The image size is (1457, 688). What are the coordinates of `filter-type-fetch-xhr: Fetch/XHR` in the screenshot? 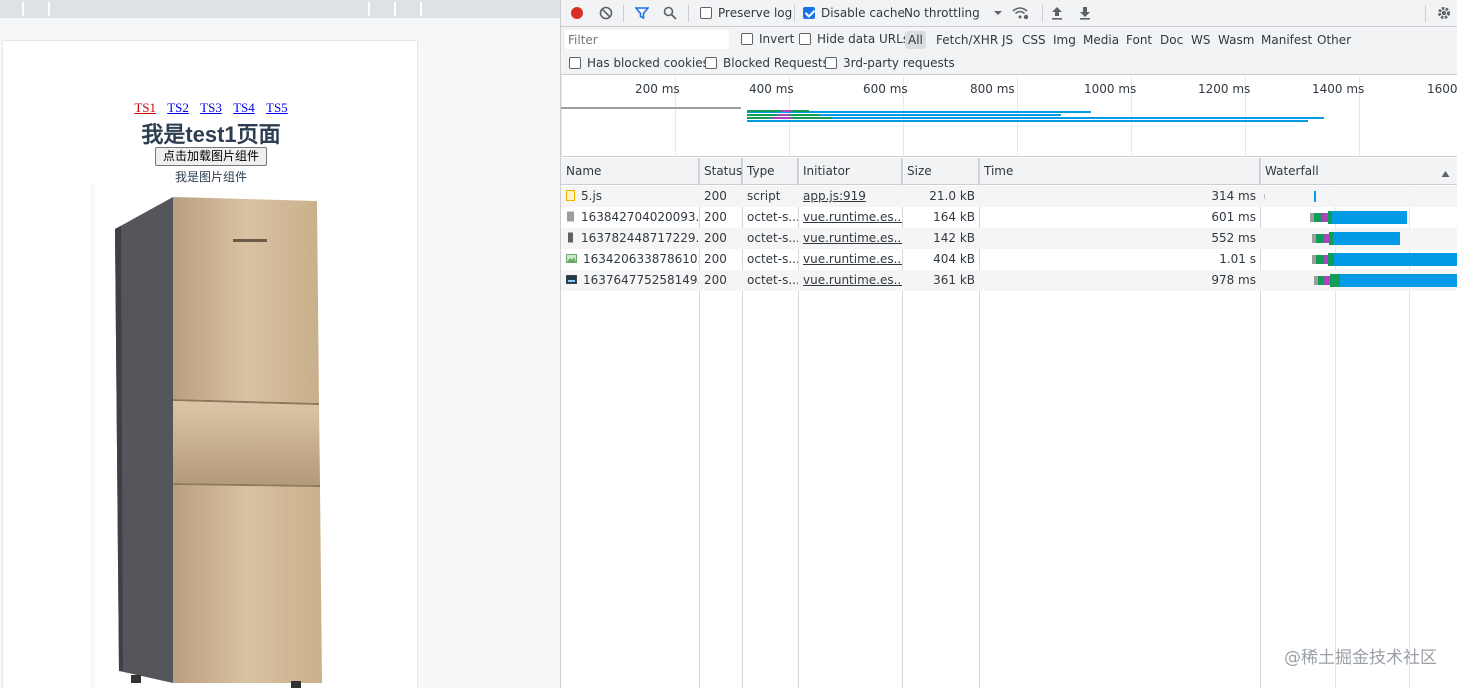 It's located at (967, 40).